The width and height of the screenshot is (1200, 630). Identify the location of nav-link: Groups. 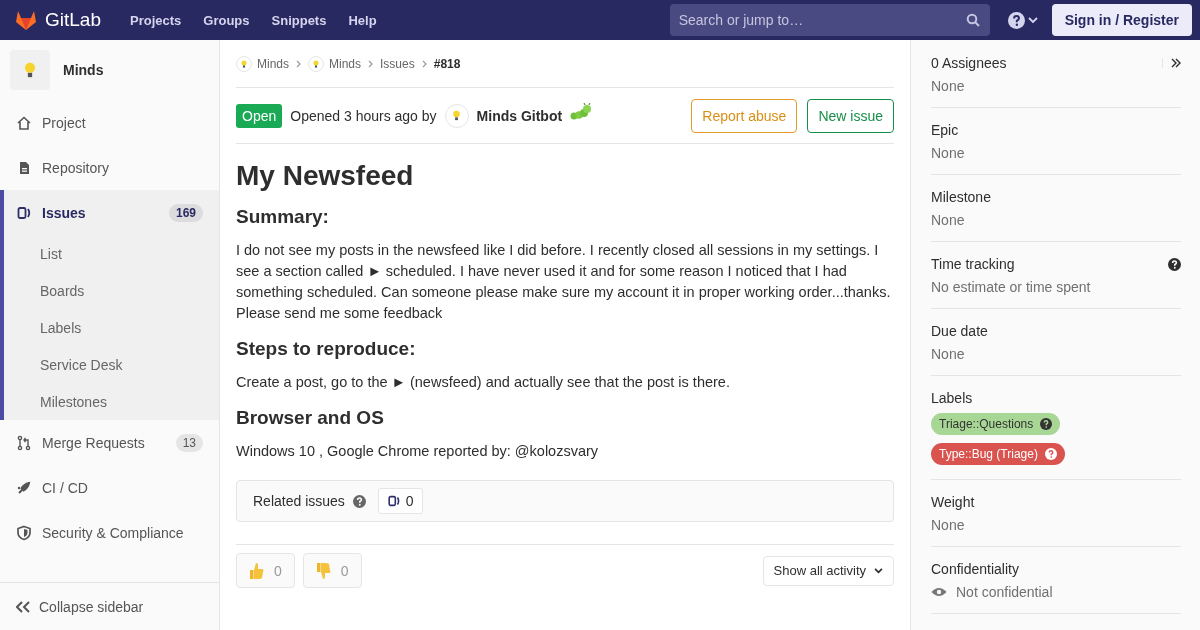
(226, 20).